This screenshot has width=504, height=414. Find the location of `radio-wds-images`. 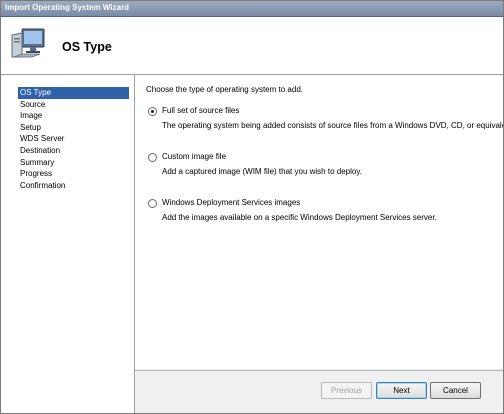

radio-wds-images is located at coordinates (152, 203).